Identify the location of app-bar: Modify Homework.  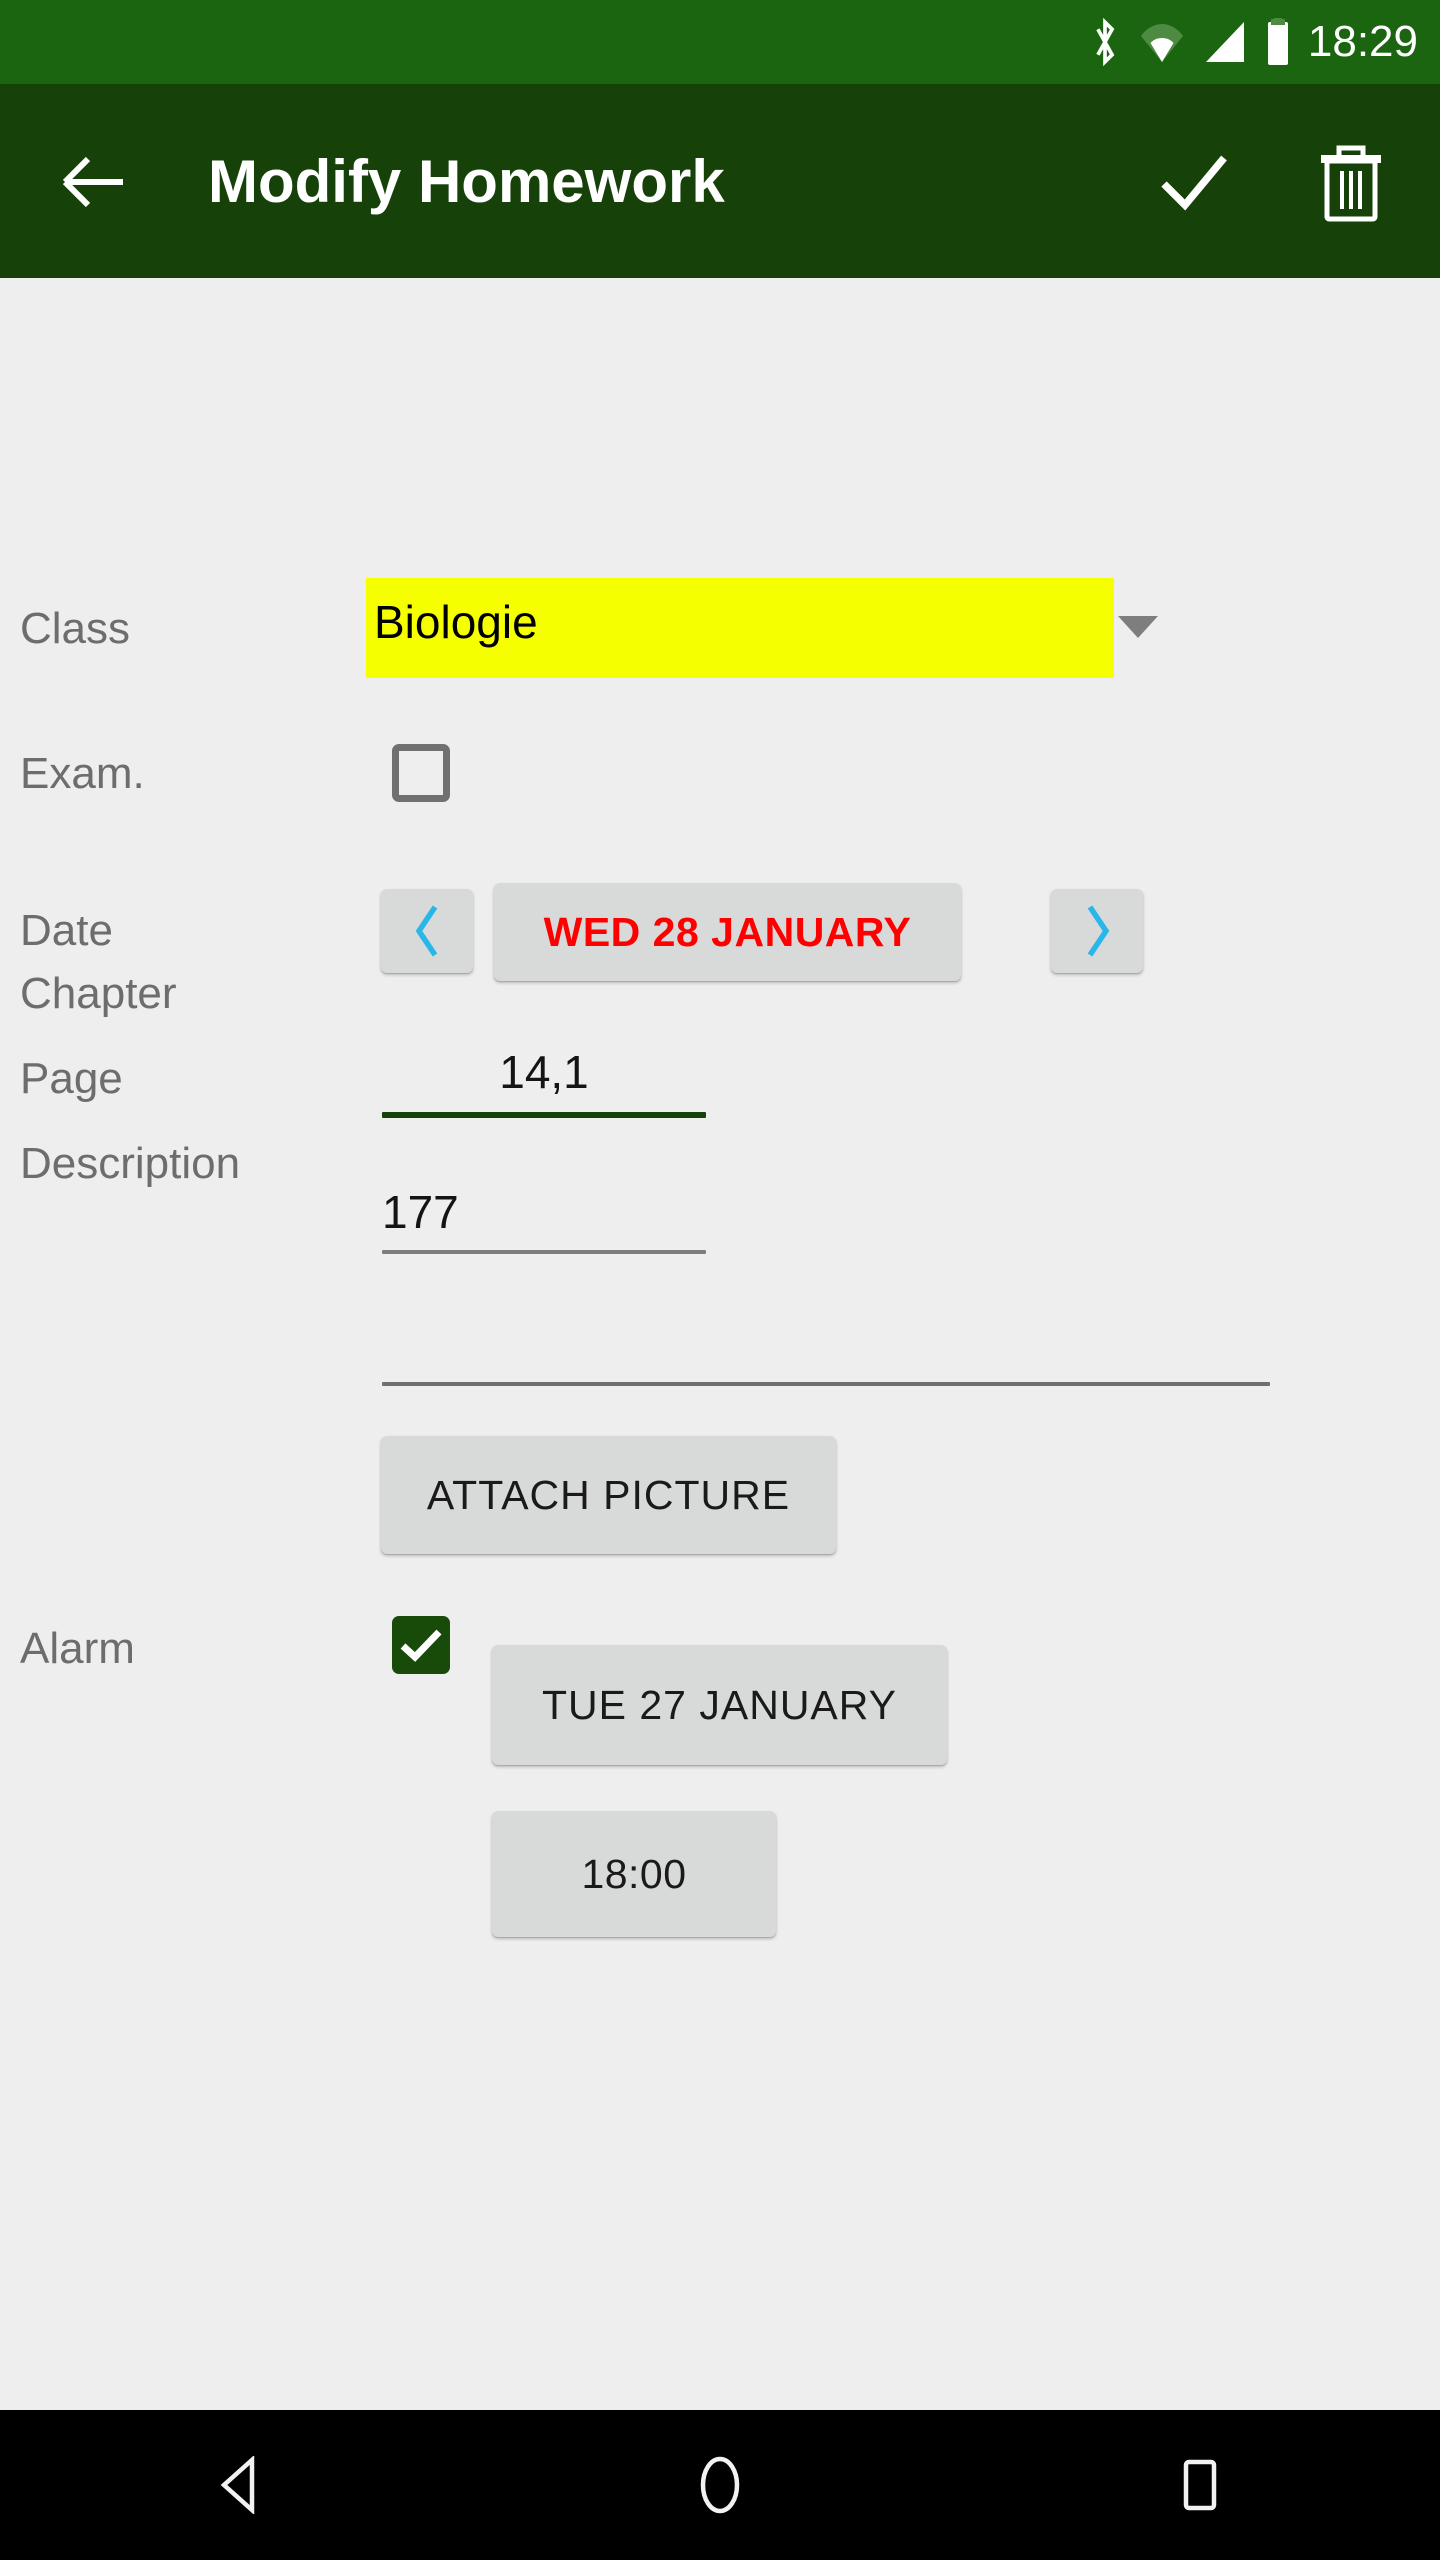
(720, 181).